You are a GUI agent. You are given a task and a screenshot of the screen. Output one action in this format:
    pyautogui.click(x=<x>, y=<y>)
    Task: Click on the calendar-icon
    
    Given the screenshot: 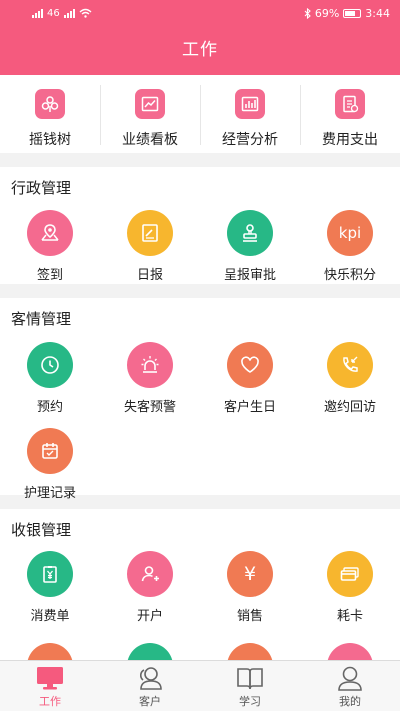 What is the action you would take?
    pyautogui.click(x=50, y=451)
    